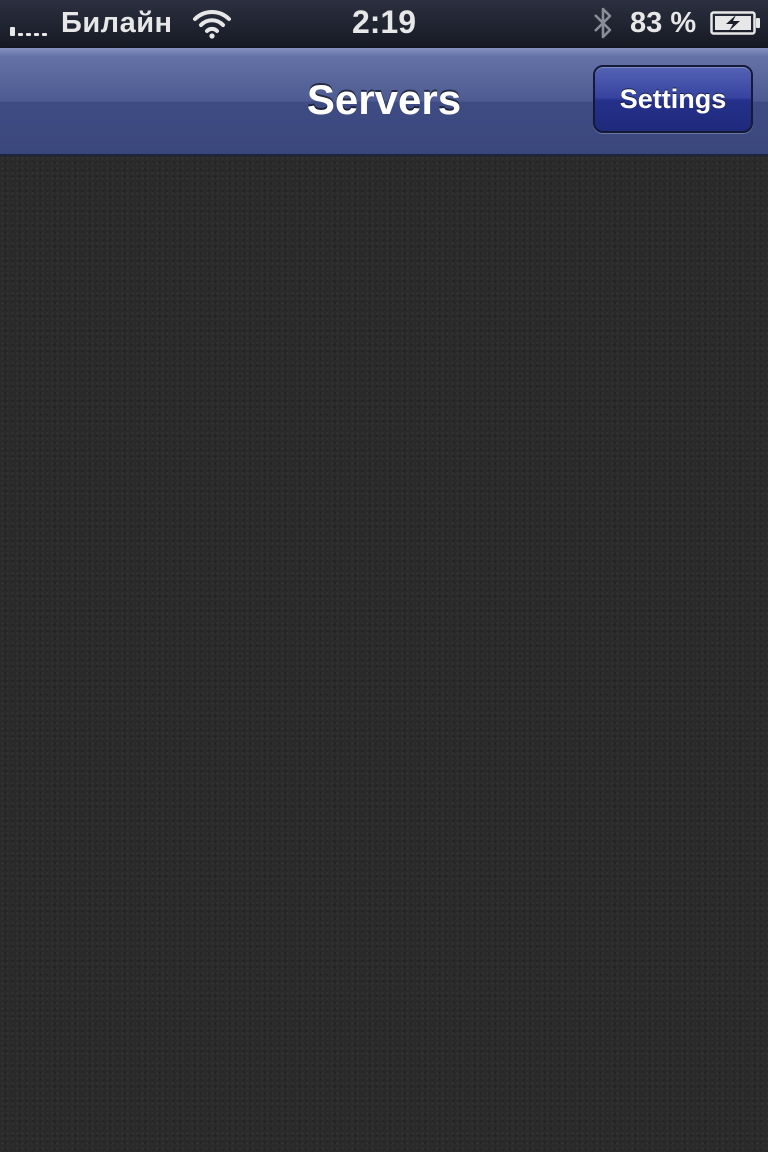 The image size is (768, 1152). What do you see at coordinates (663, 23) in the screenshot?
I see `battery-percent: 83 %` at bounding box center [663, 23].